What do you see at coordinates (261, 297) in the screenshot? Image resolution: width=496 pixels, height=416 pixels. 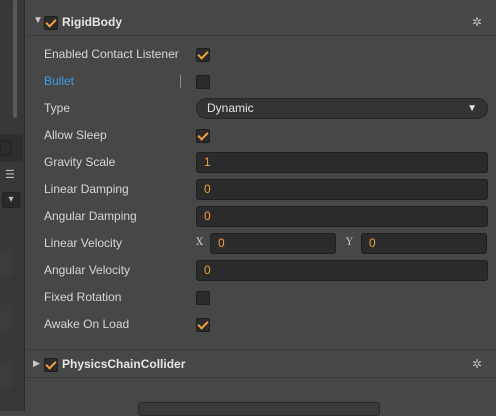 I see `fixed-rotation-row: Fixed Rotation` at bounding box center [261, 297].